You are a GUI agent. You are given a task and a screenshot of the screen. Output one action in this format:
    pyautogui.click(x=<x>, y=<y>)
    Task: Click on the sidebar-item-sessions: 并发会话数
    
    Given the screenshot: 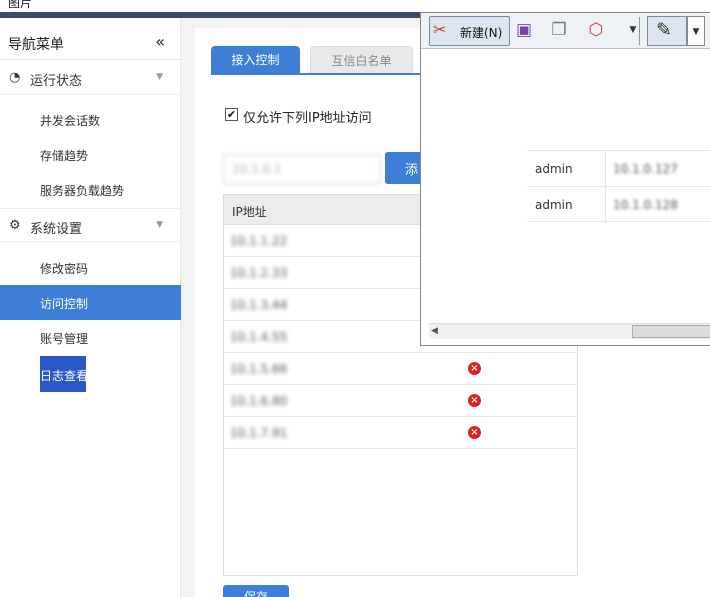 What is the action you would take?
    pyautogui.click(x=90, y=119)
    